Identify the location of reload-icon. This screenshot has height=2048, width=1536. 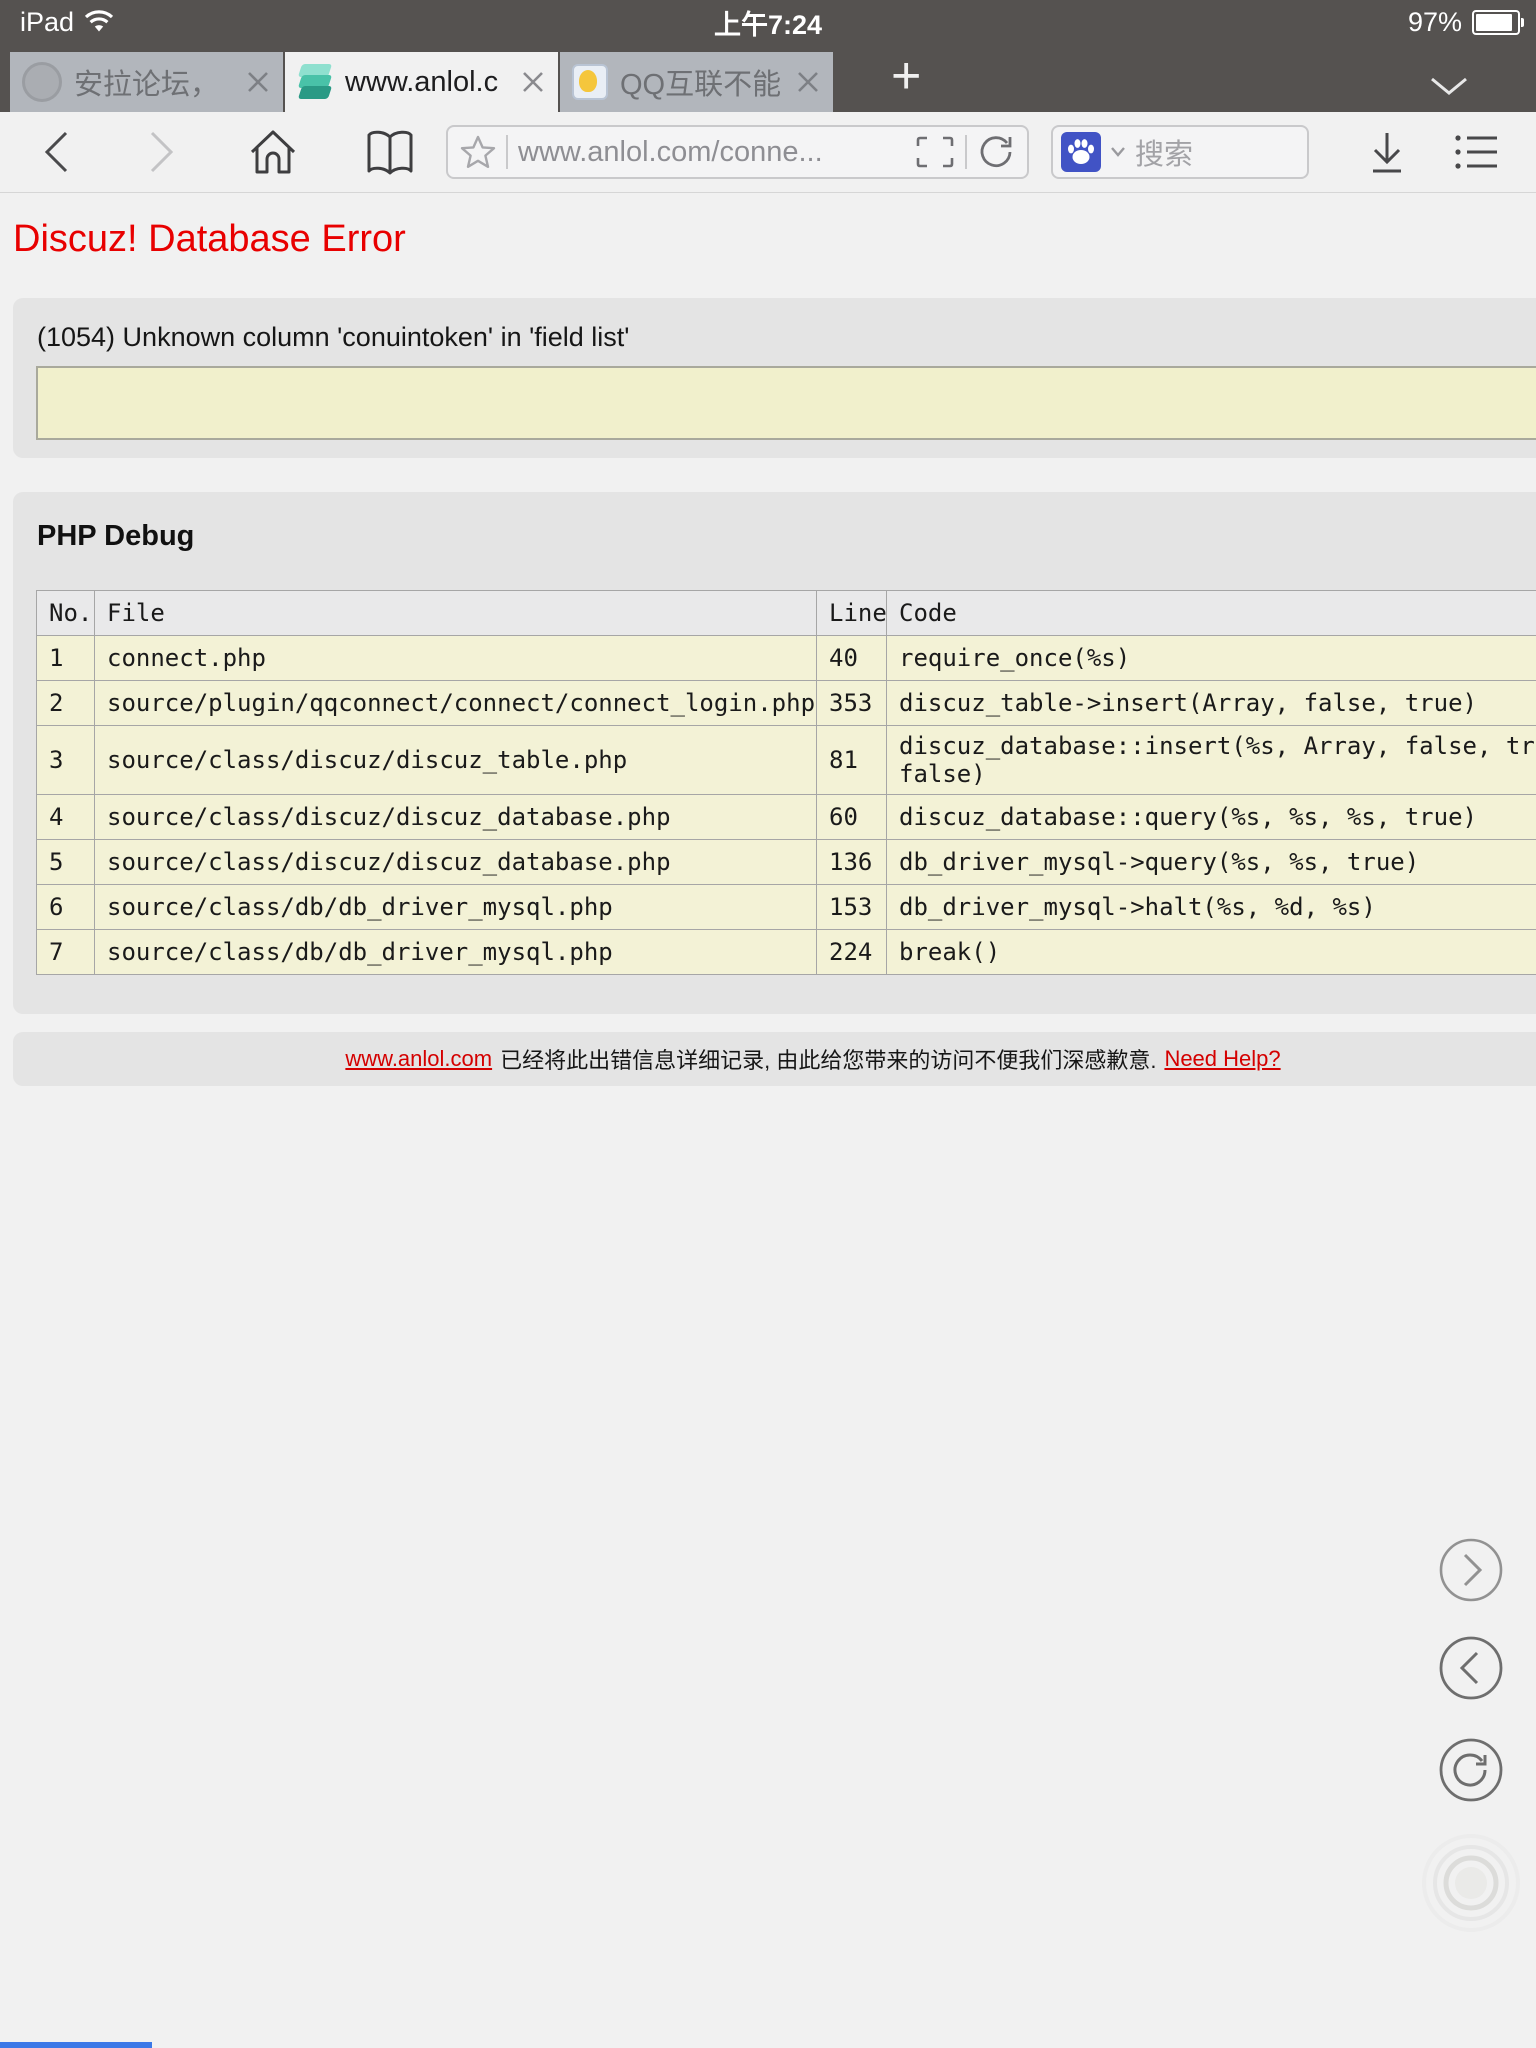
(996, 152).